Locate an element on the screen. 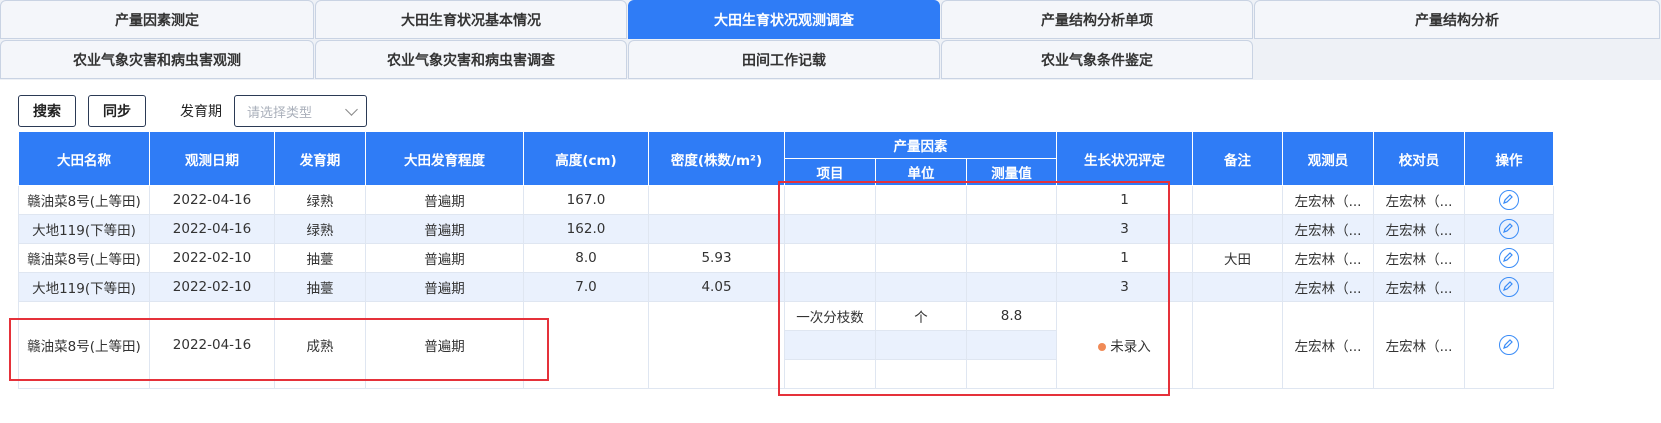 The height and width of the screenshot is (423, 1661). cell-height: 8.0 is located at coordinates (586, 258).